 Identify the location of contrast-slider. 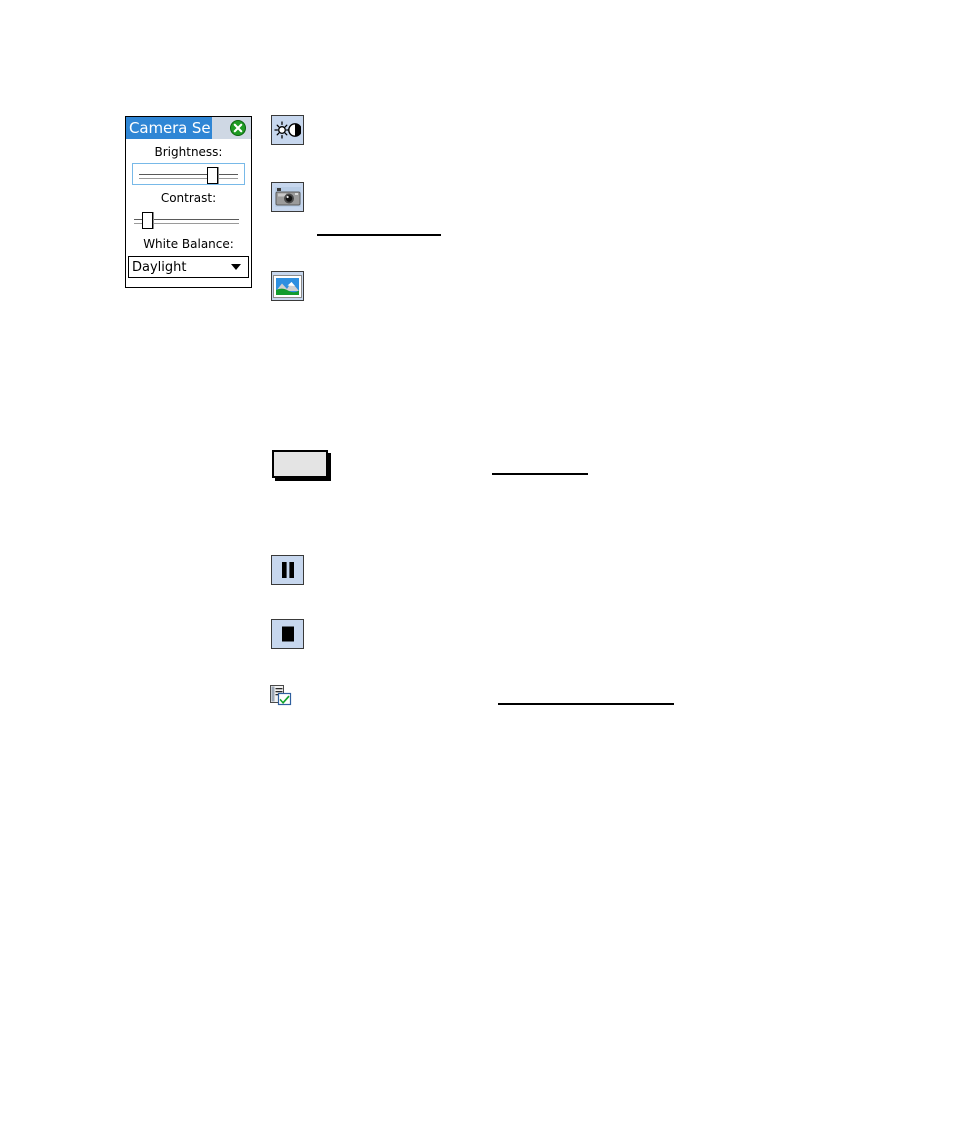
(188, 220).